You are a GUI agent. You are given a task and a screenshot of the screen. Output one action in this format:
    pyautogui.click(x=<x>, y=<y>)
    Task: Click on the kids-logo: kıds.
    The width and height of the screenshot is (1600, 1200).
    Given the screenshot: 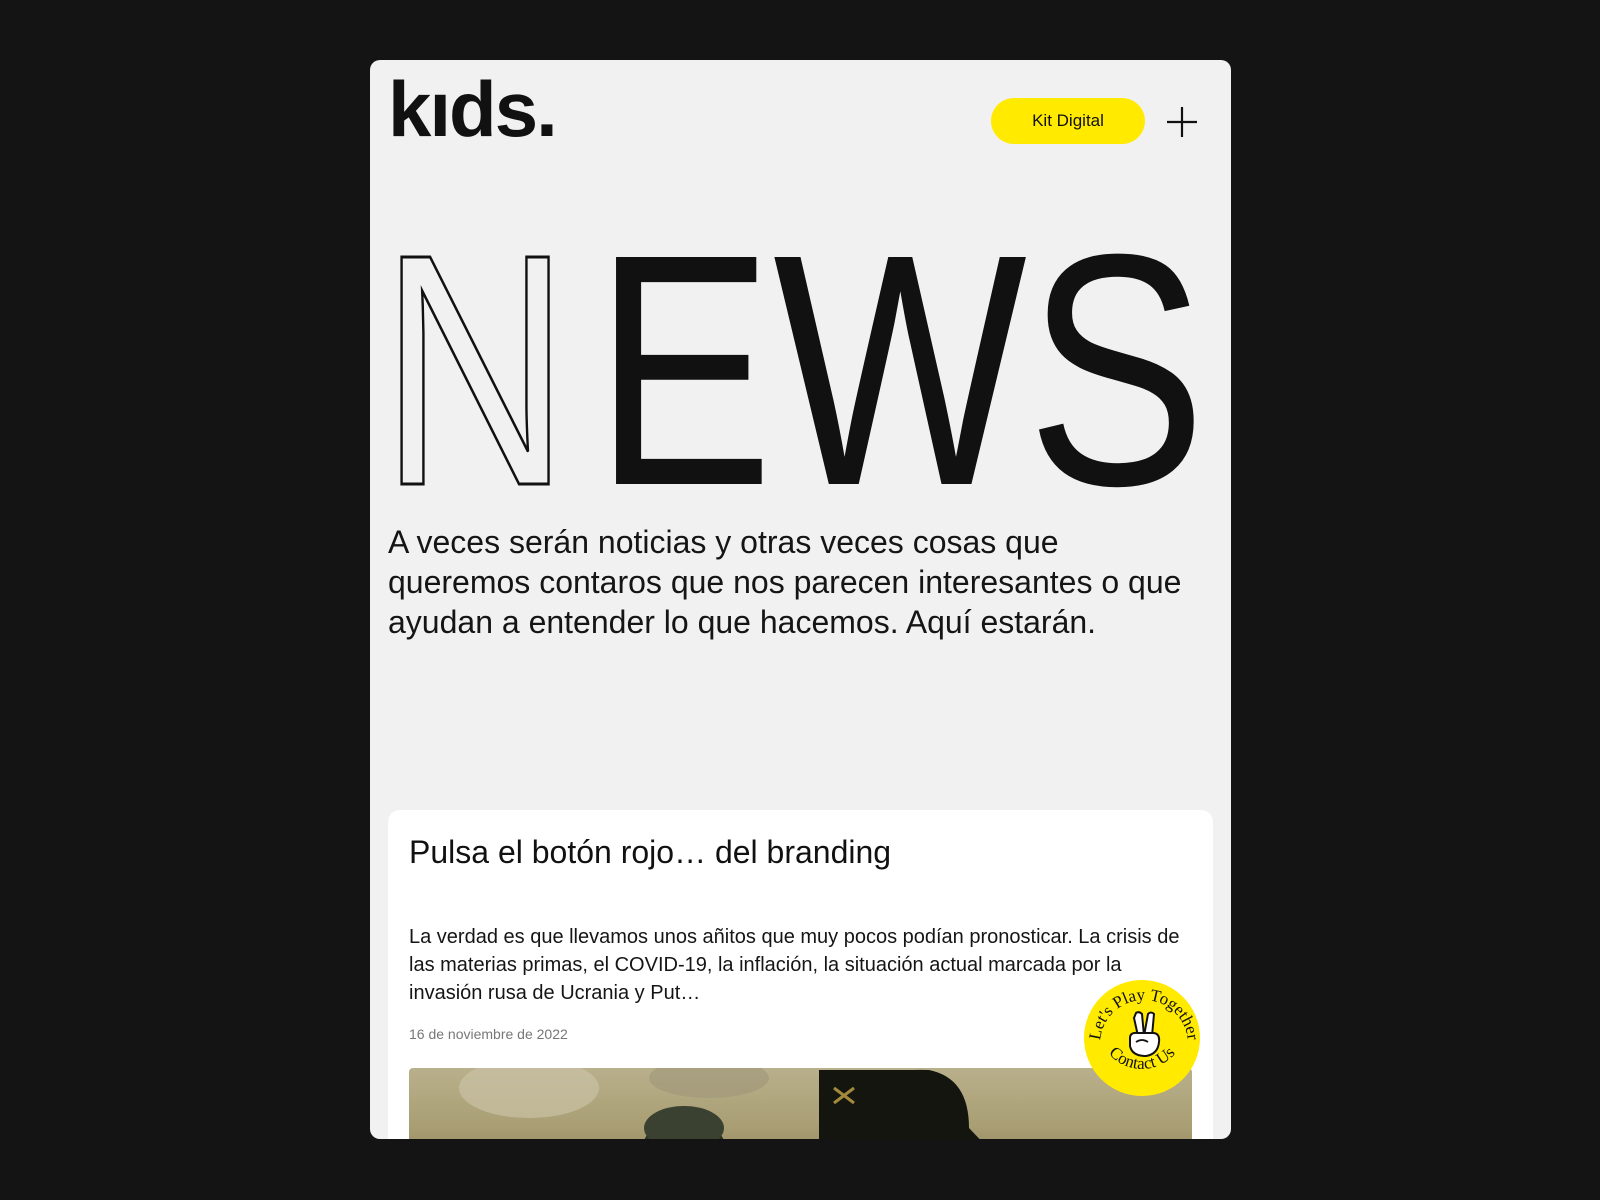 What is the action you would take?
    pyautogui.click(x=473, y=109)
    